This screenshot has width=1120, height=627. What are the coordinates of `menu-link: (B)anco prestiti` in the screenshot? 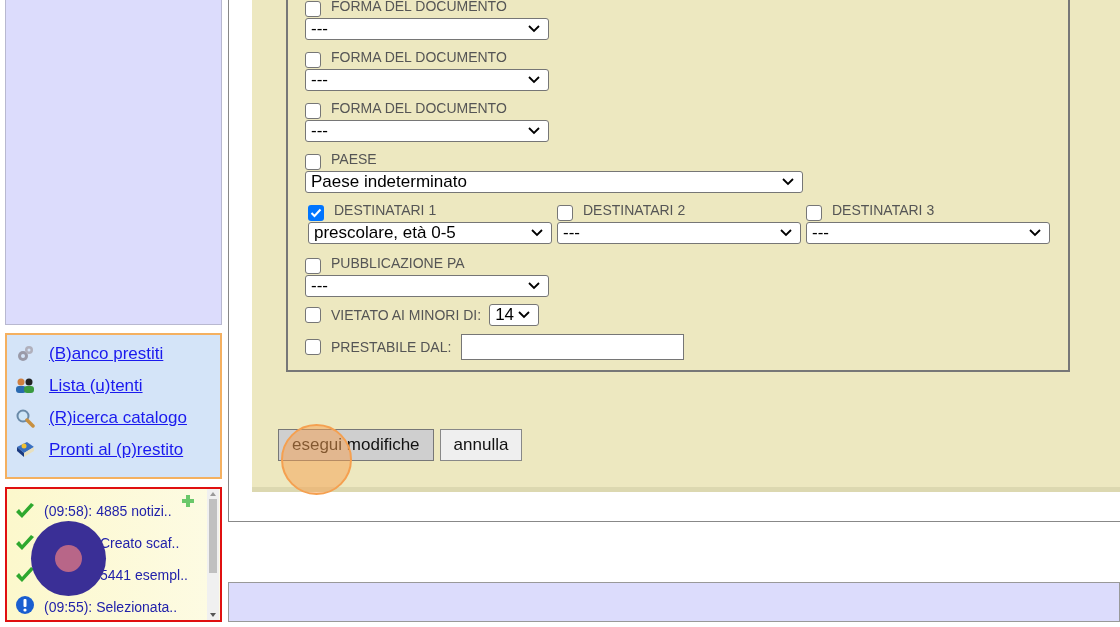 It's located at (106, 354).